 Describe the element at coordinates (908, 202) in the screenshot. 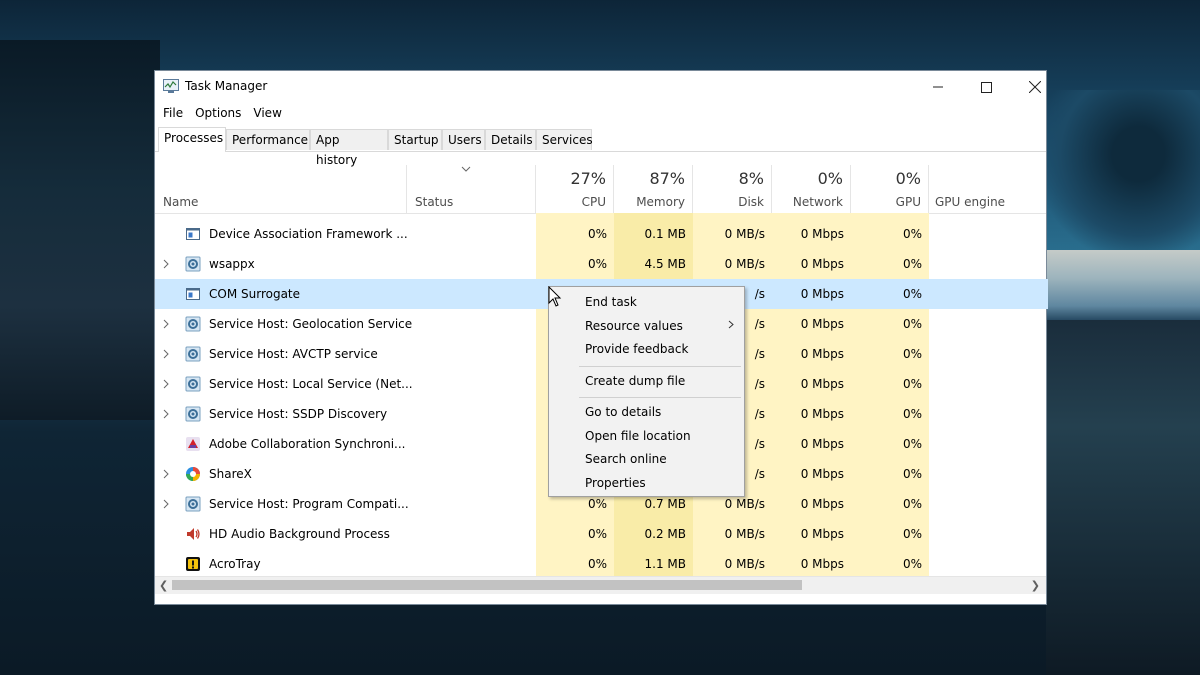

I see `header-gpu-label: GPU` at that location.